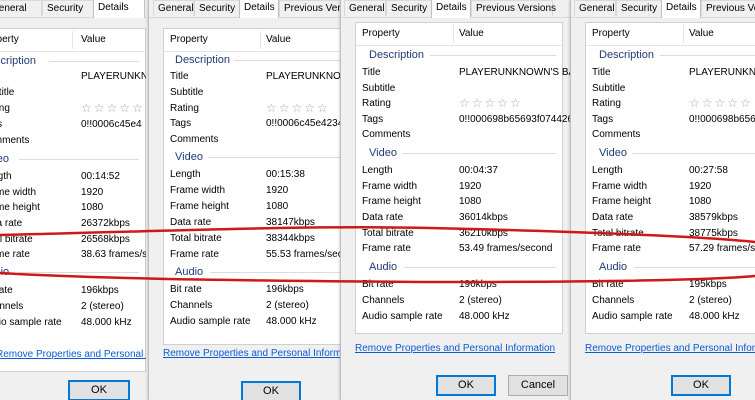 This screenshot has width=755, height=400. What do you see at coordinates (670, 170) in the screenshot?
I see `row-length: Length 00:27:58` at bounding box center [670, 170].